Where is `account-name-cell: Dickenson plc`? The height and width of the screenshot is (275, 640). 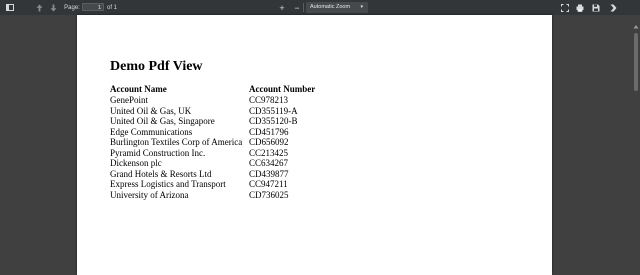
account-name-cell: Dickenson plc is located at coordinates (136, 163).